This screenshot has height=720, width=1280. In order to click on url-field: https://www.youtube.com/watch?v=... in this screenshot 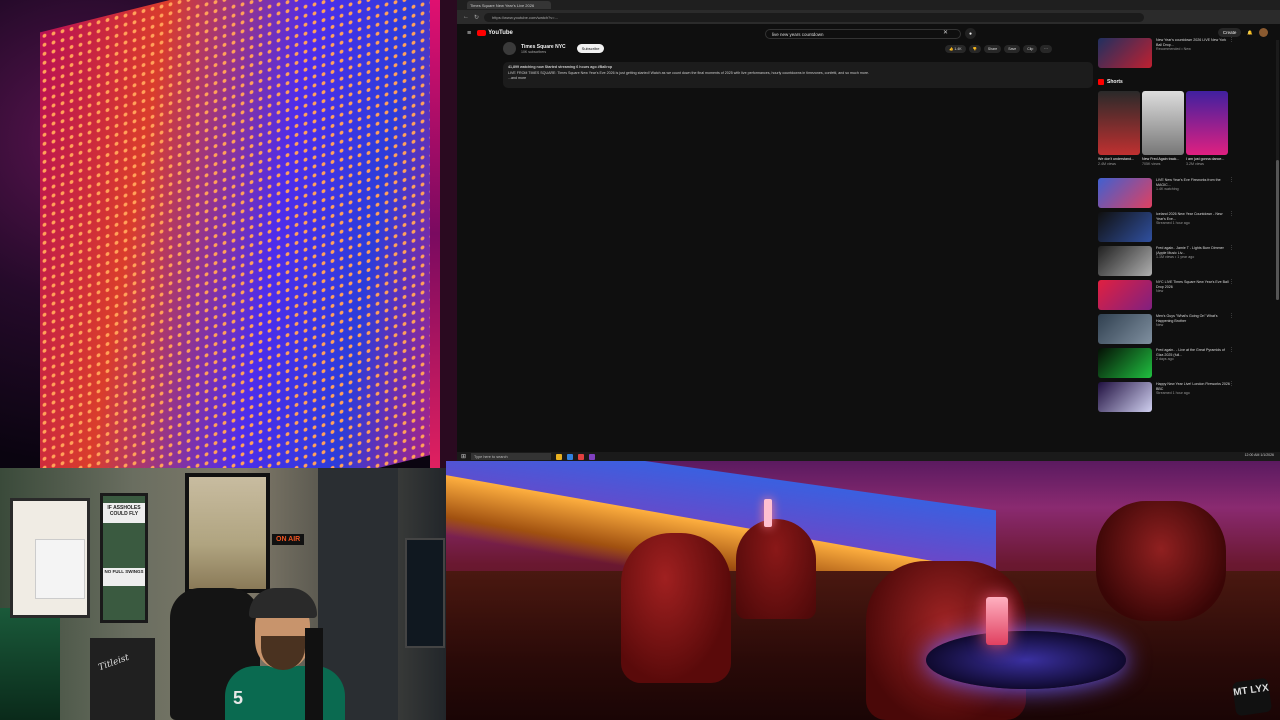, I will do `click(814, 17)`.